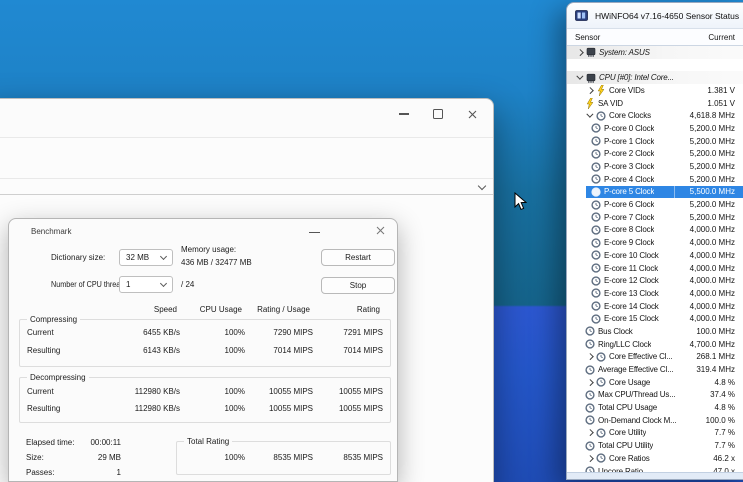 The image size is (743, 482). What do you see at coordinates (188, 284) in the screenshot?
I see `cpu-threads-total: / 24` at bounding box center [188, 284].